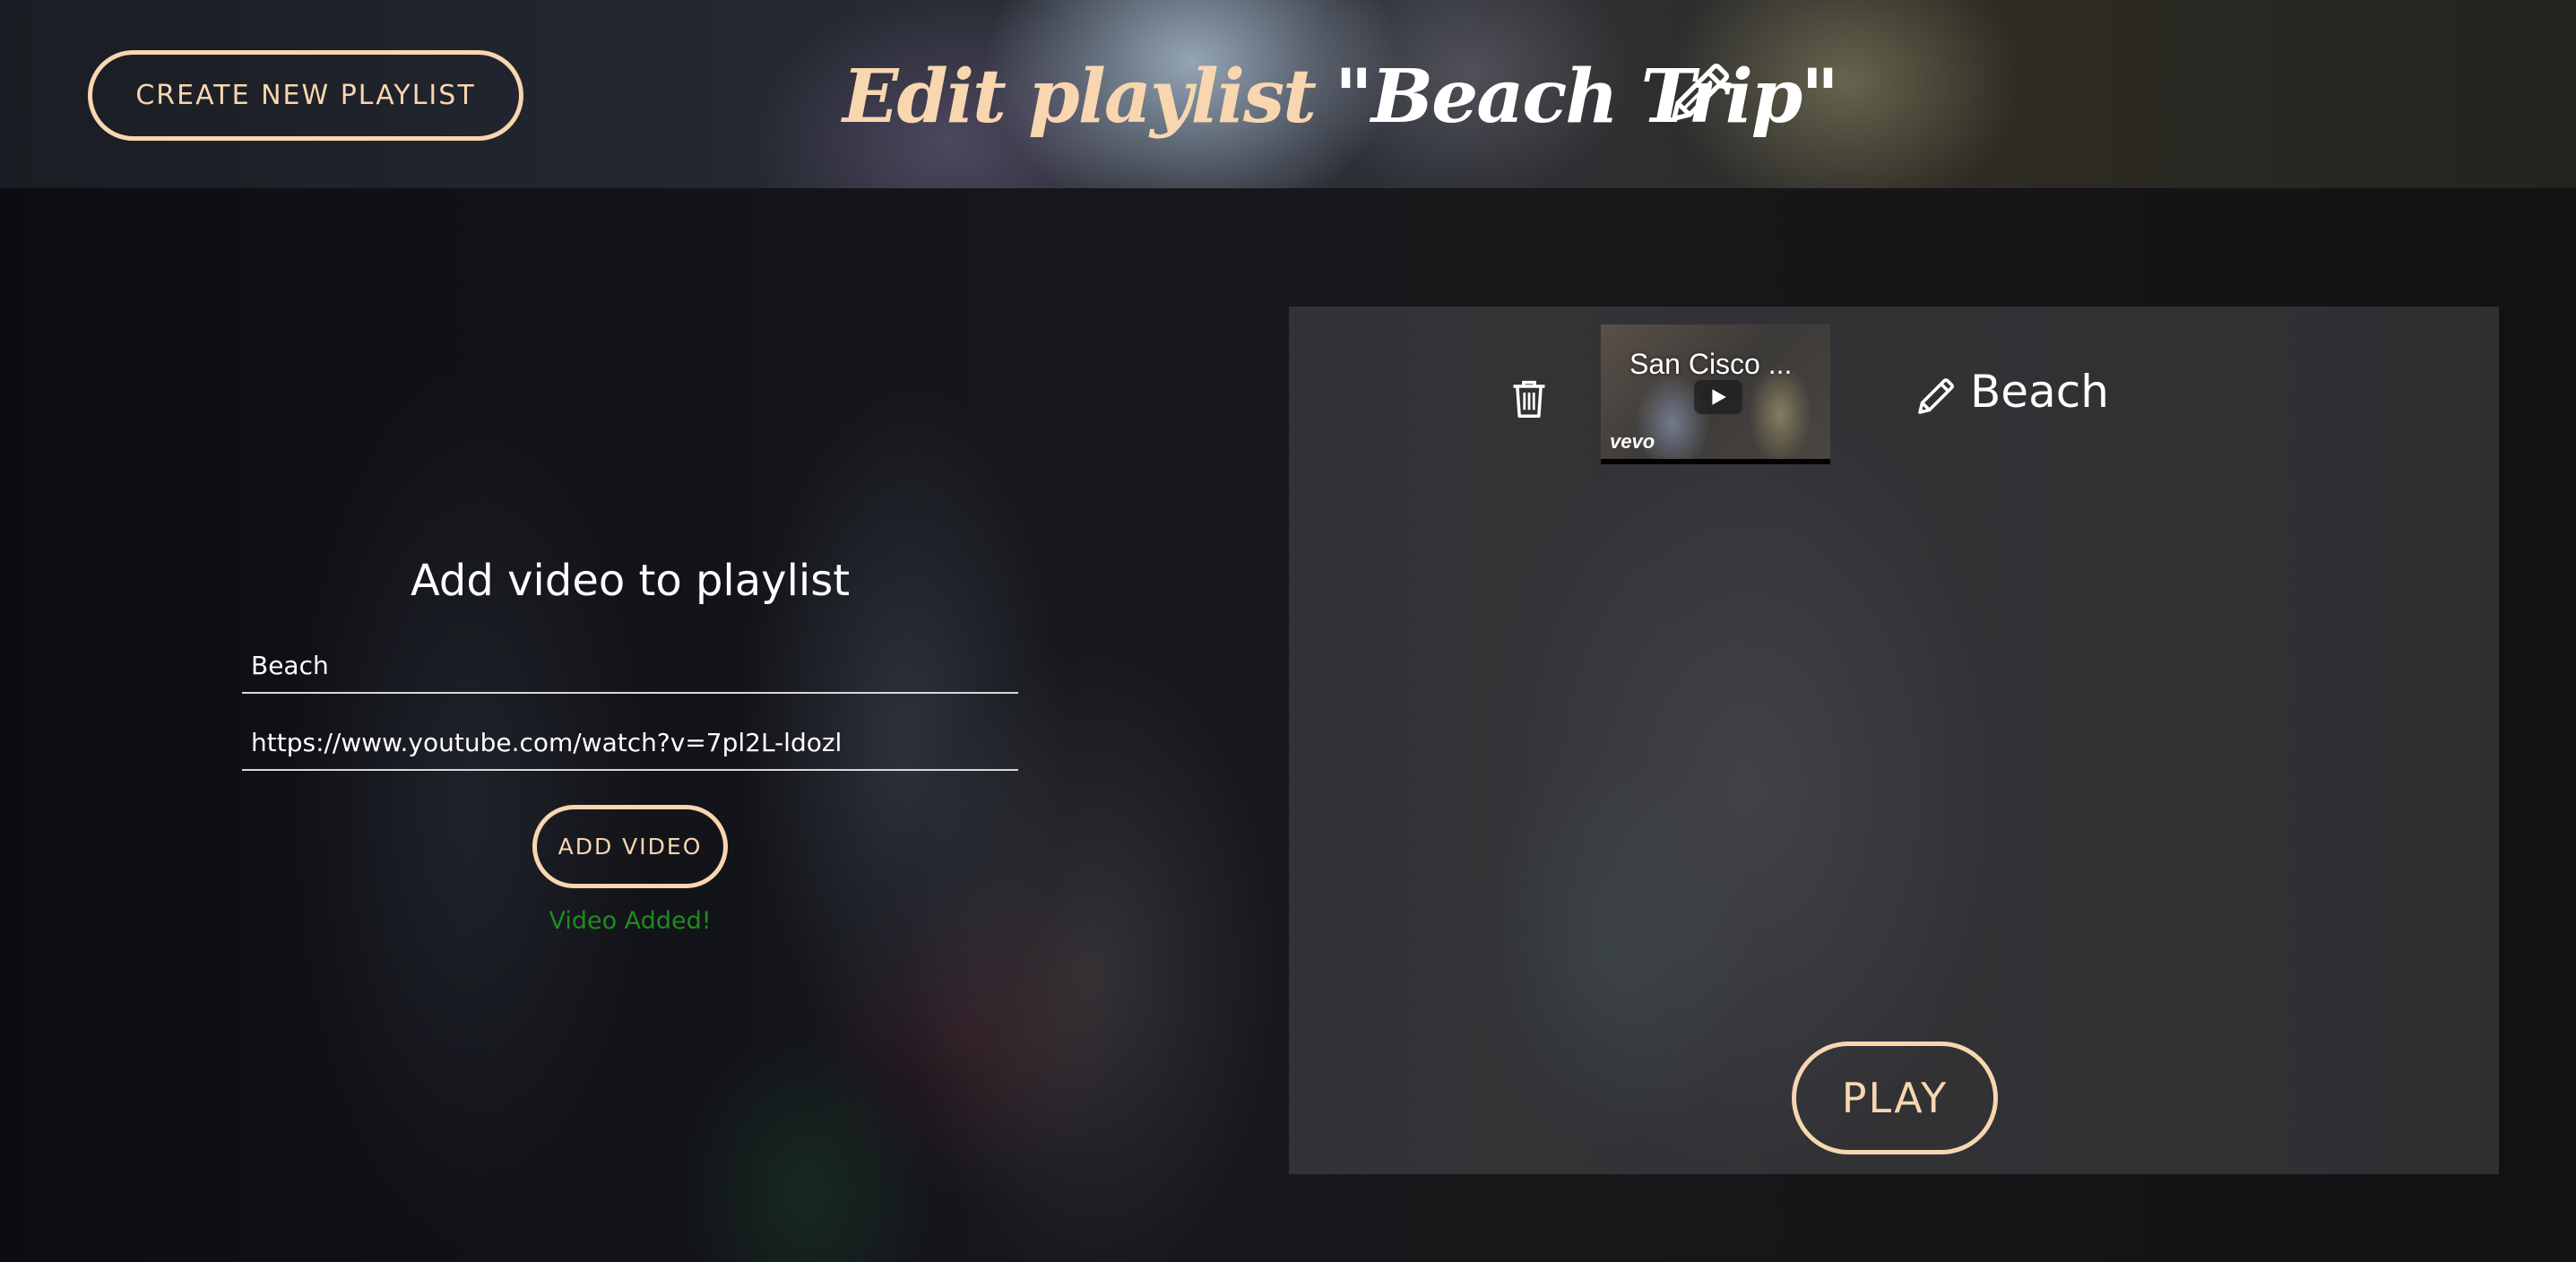 This screenshot has height=1262, width=2576. What do you see at coordinates (1894, 392) in the screenshot?
I see `playlist-video-item: San Cisco ... vevo Beach` at bounding box center [1894, 392].